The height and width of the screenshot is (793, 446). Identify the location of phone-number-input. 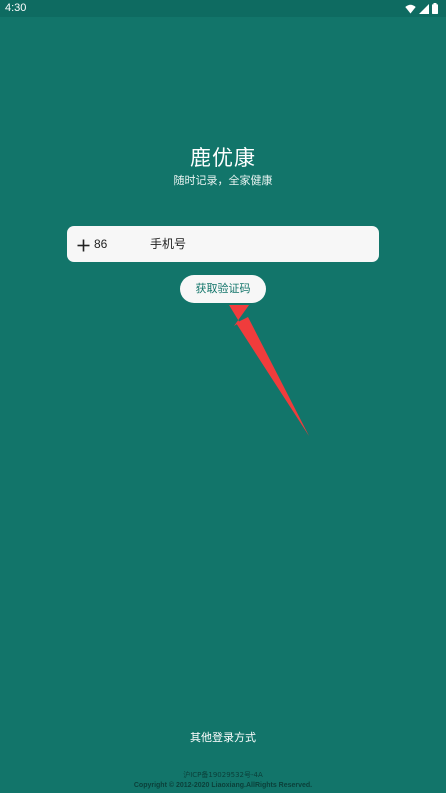
(260, 244).